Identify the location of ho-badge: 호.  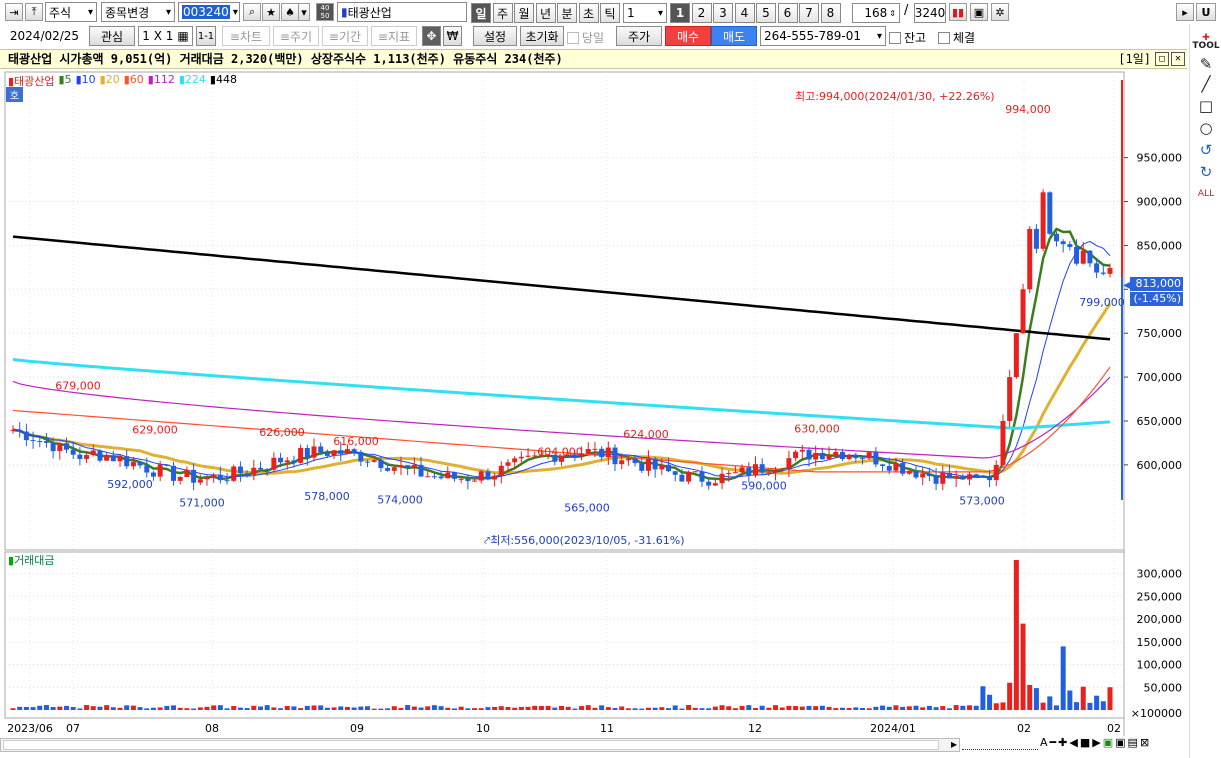
(14, 94).